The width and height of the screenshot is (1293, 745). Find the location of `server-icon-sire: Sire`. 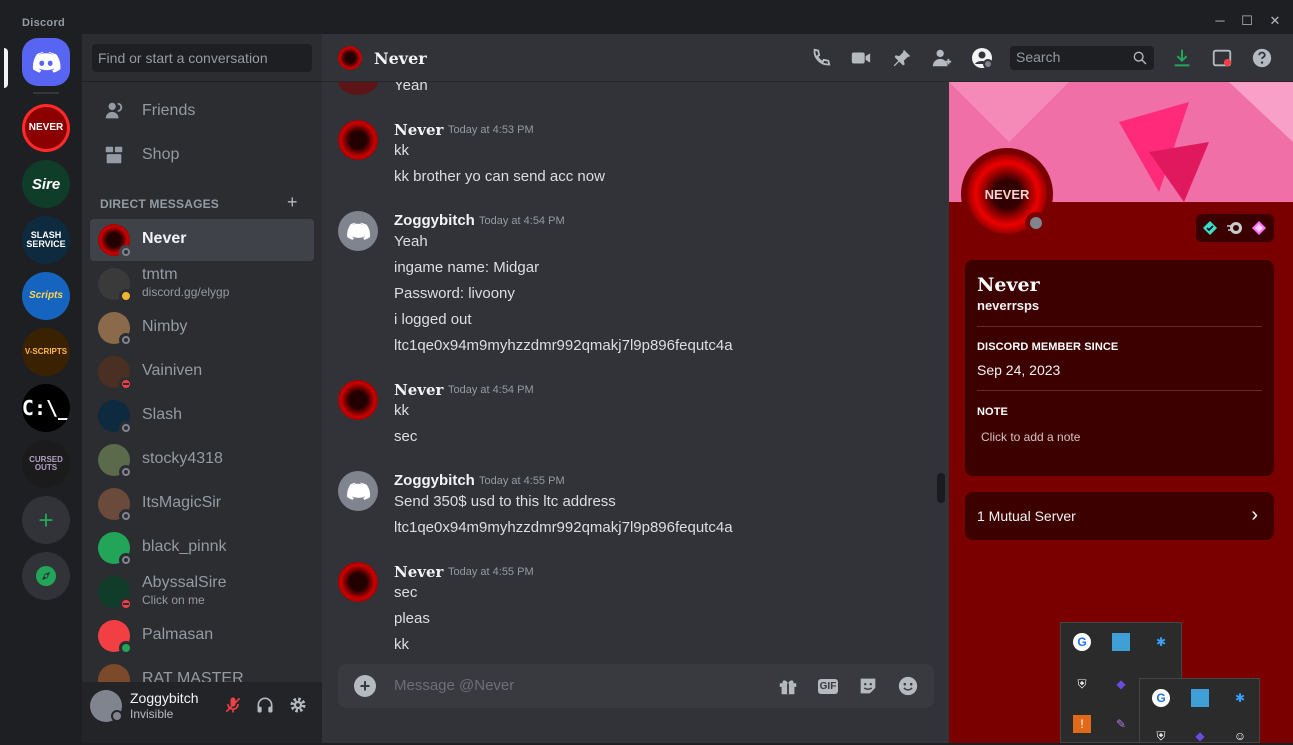

server-icon-sire: Sire is located at coordinates (46, 184).